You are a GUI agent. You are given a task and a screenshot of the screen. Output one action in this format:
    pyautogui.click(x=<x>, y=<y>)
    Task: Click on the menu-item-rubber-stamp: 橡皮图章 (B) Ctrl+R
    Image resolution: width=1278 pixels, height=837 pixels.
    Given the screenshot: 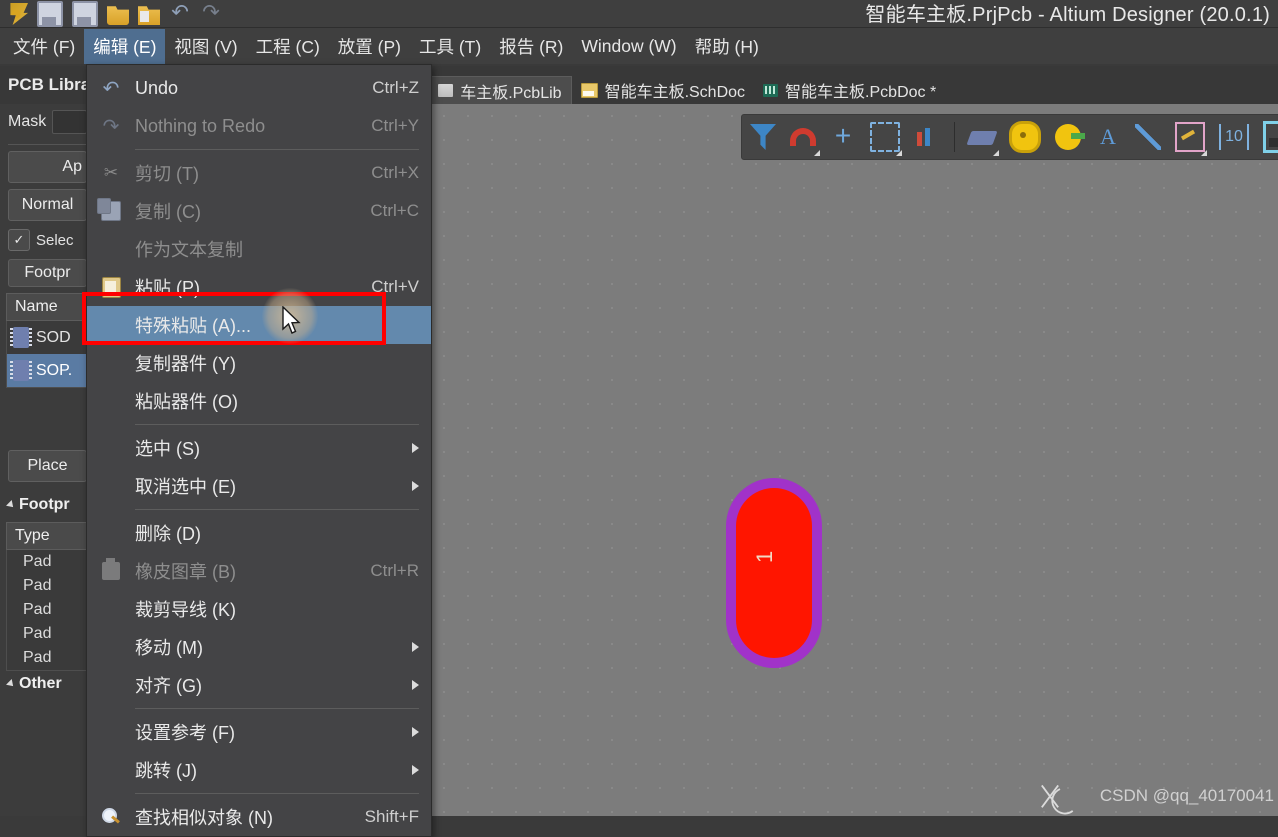 What is the action you would take?
    pyautogui.click(x=259, y=571)
    